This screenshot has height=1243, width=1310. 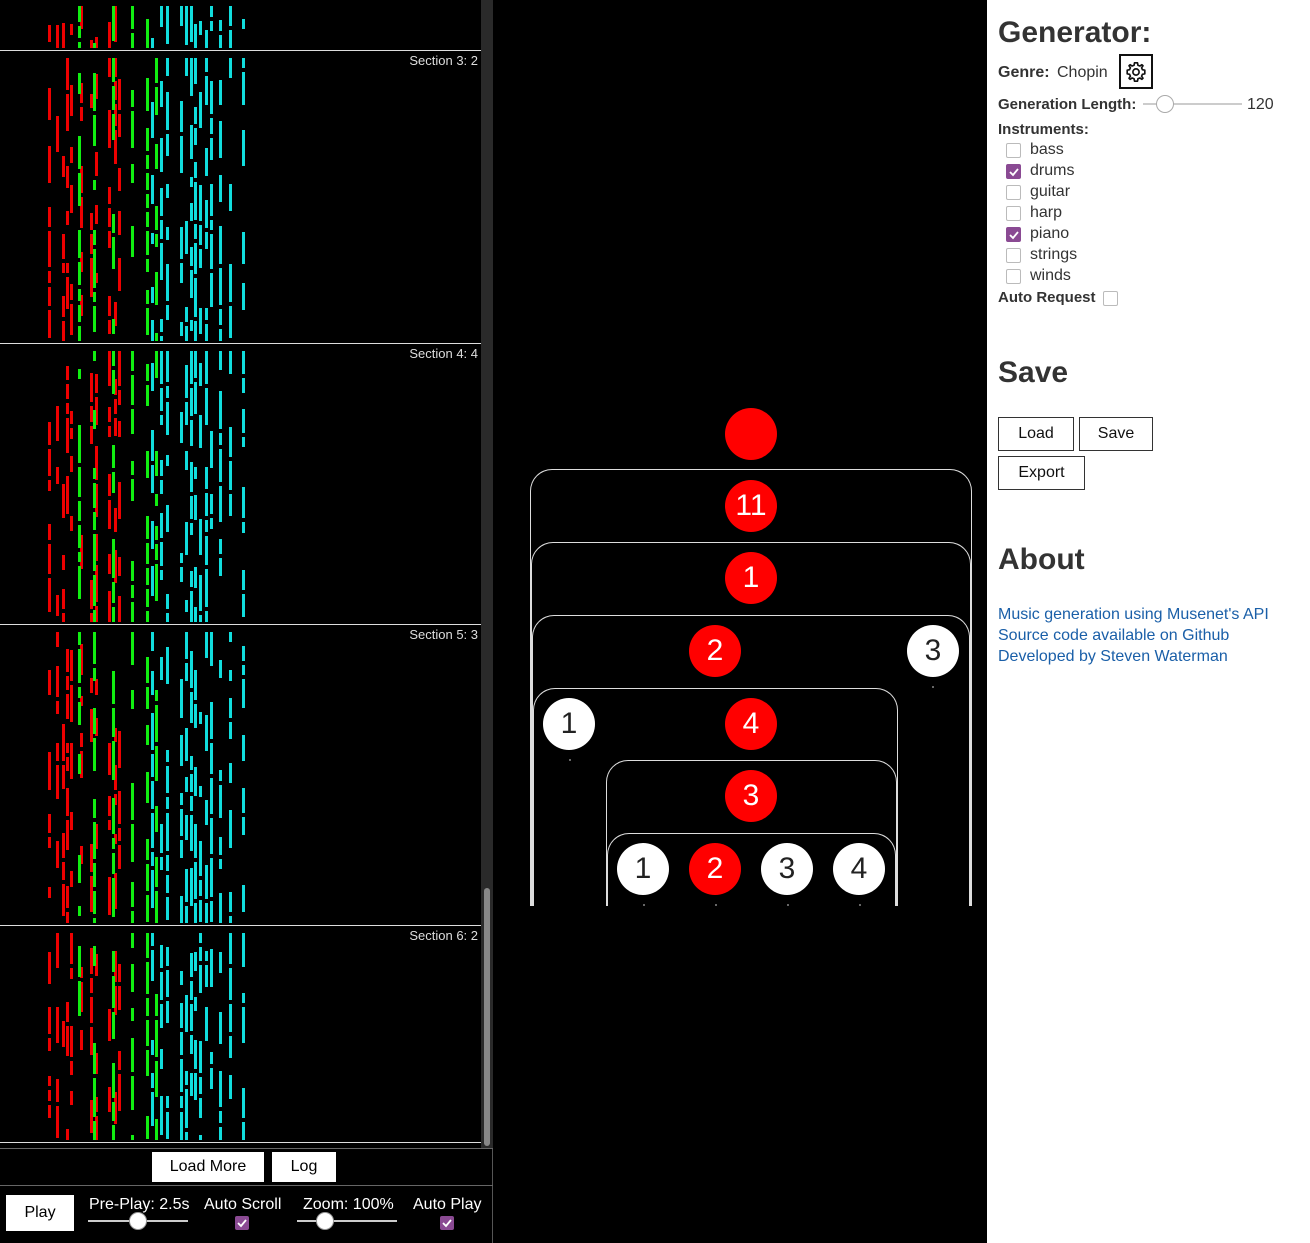 What do you see at coordinates (751, 434) in the screenshot?
I see `tree-node-root` at bounding box center [751, 434].